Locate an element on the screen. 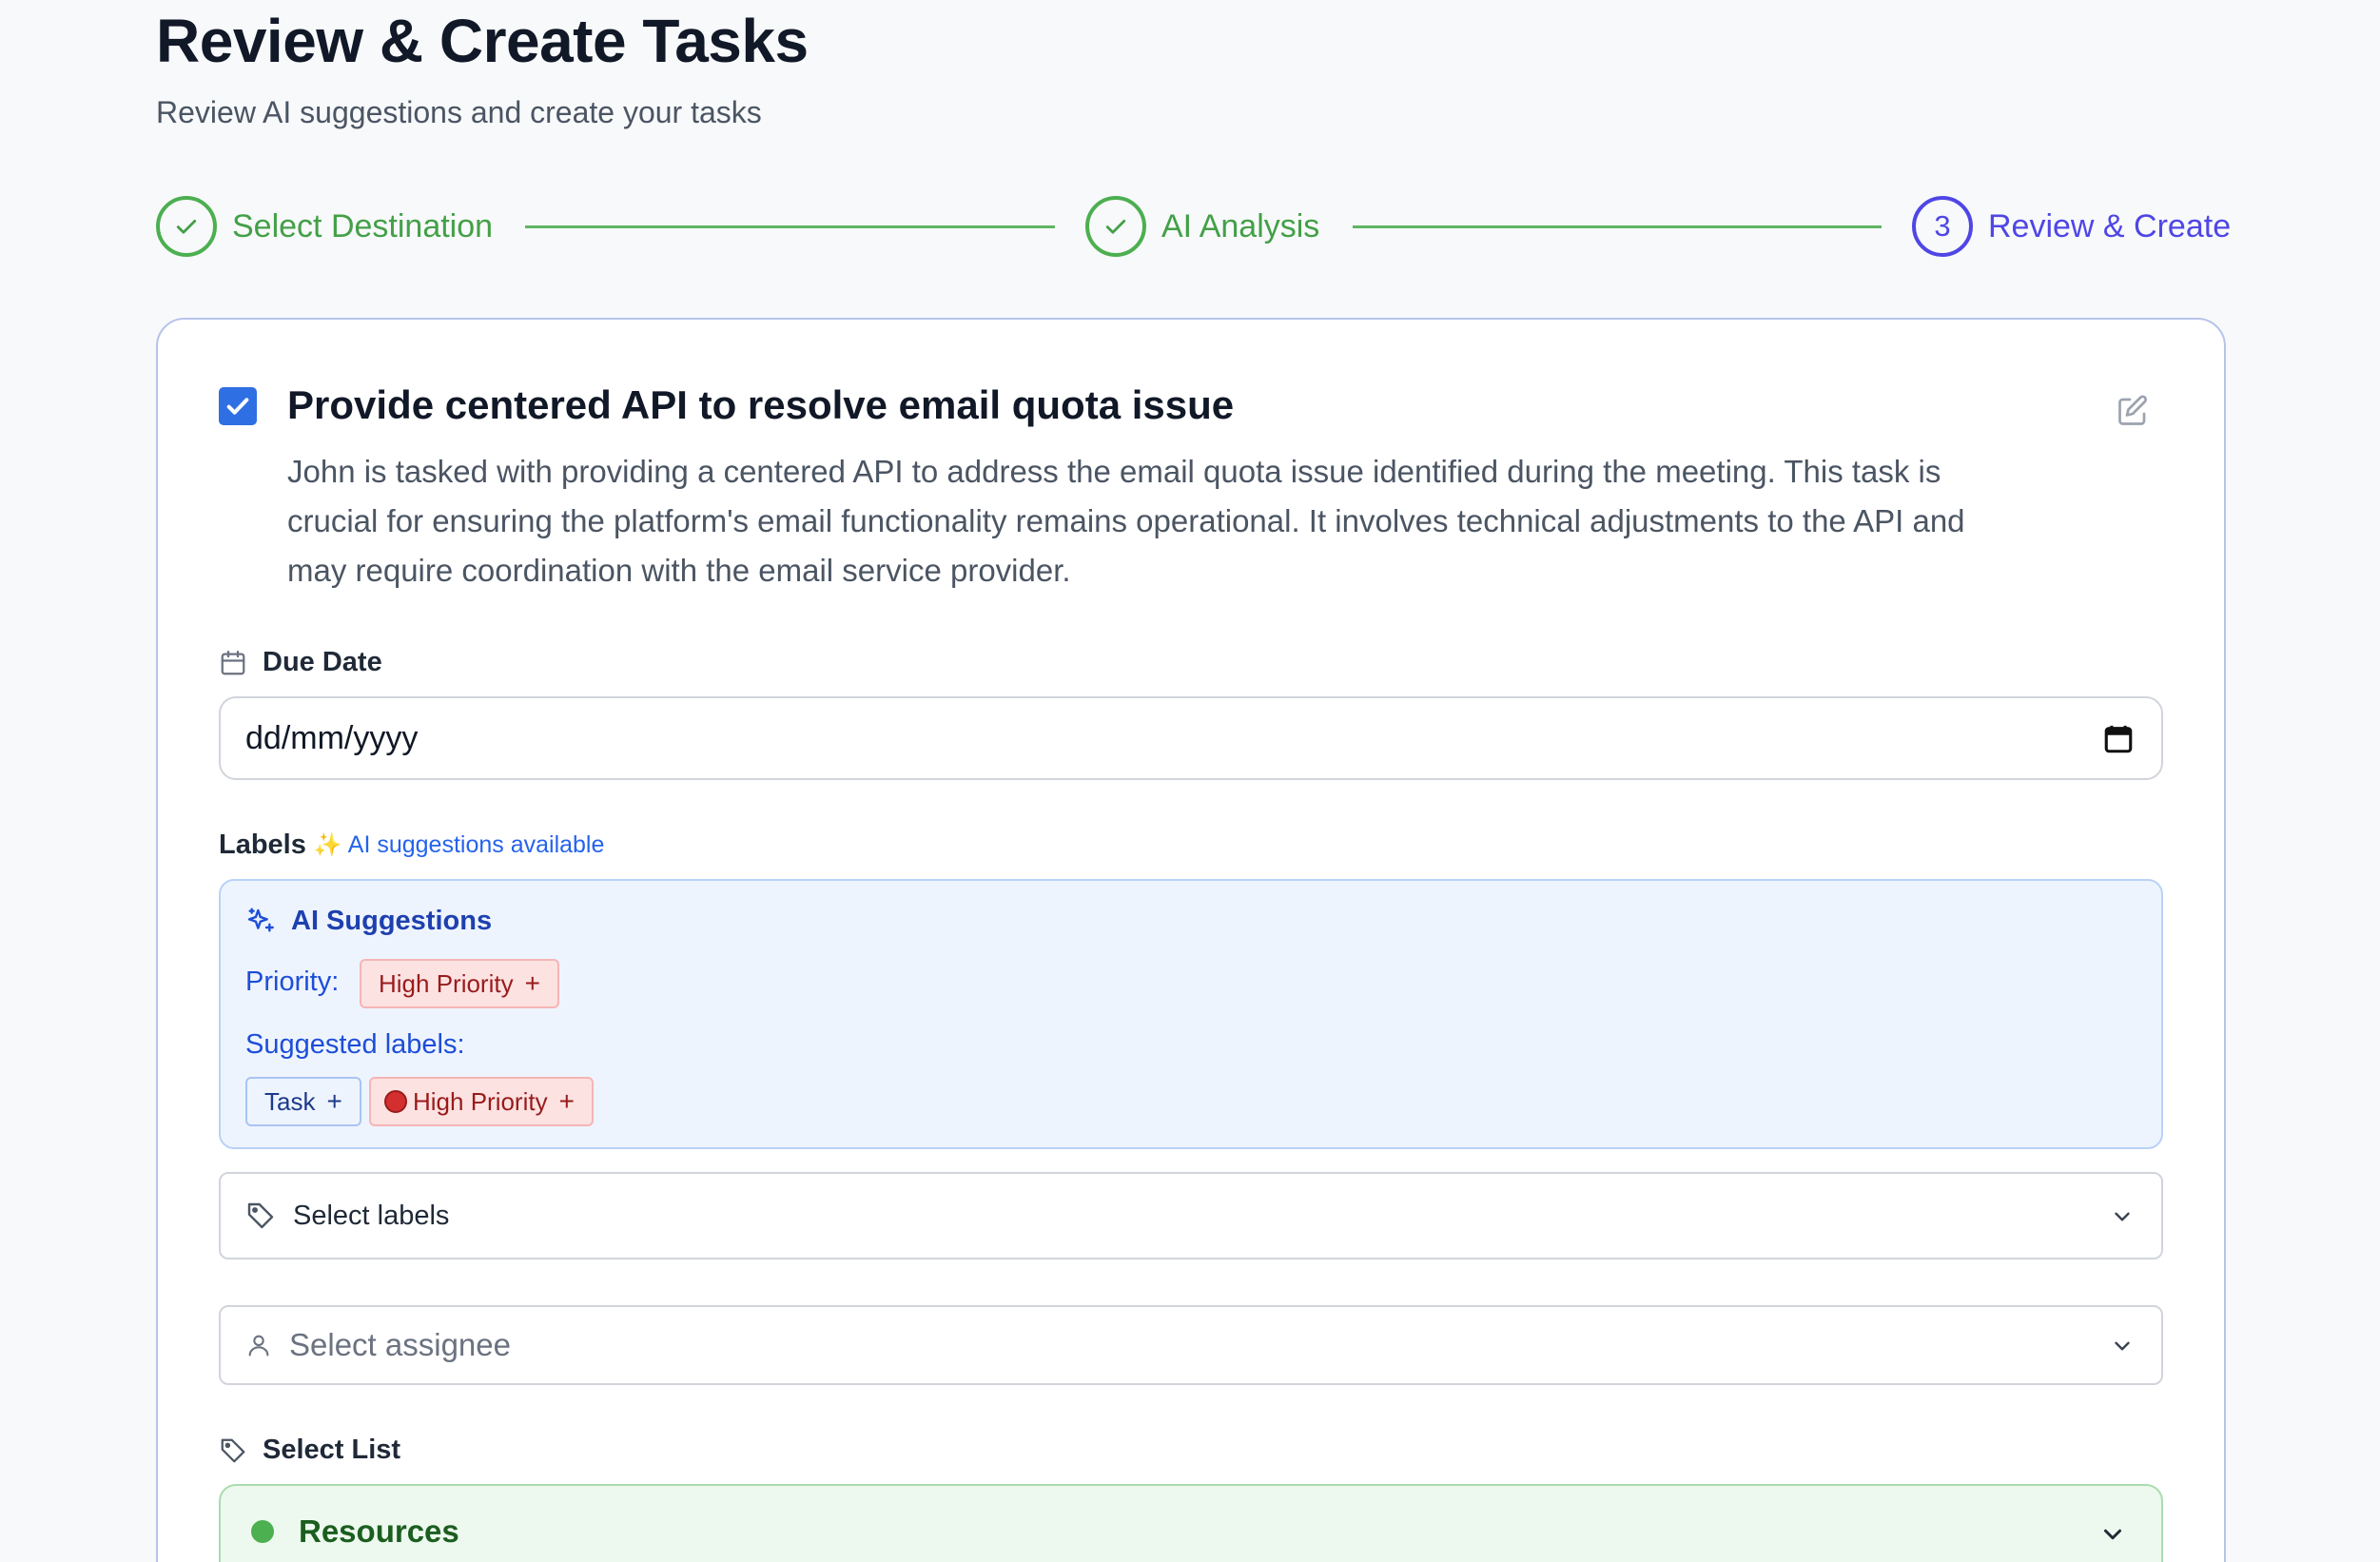 The width and height of the screenshot is (2380, 1562). suggested-chip-high-priority: High Priority + is located at coordinates (482, 1101).